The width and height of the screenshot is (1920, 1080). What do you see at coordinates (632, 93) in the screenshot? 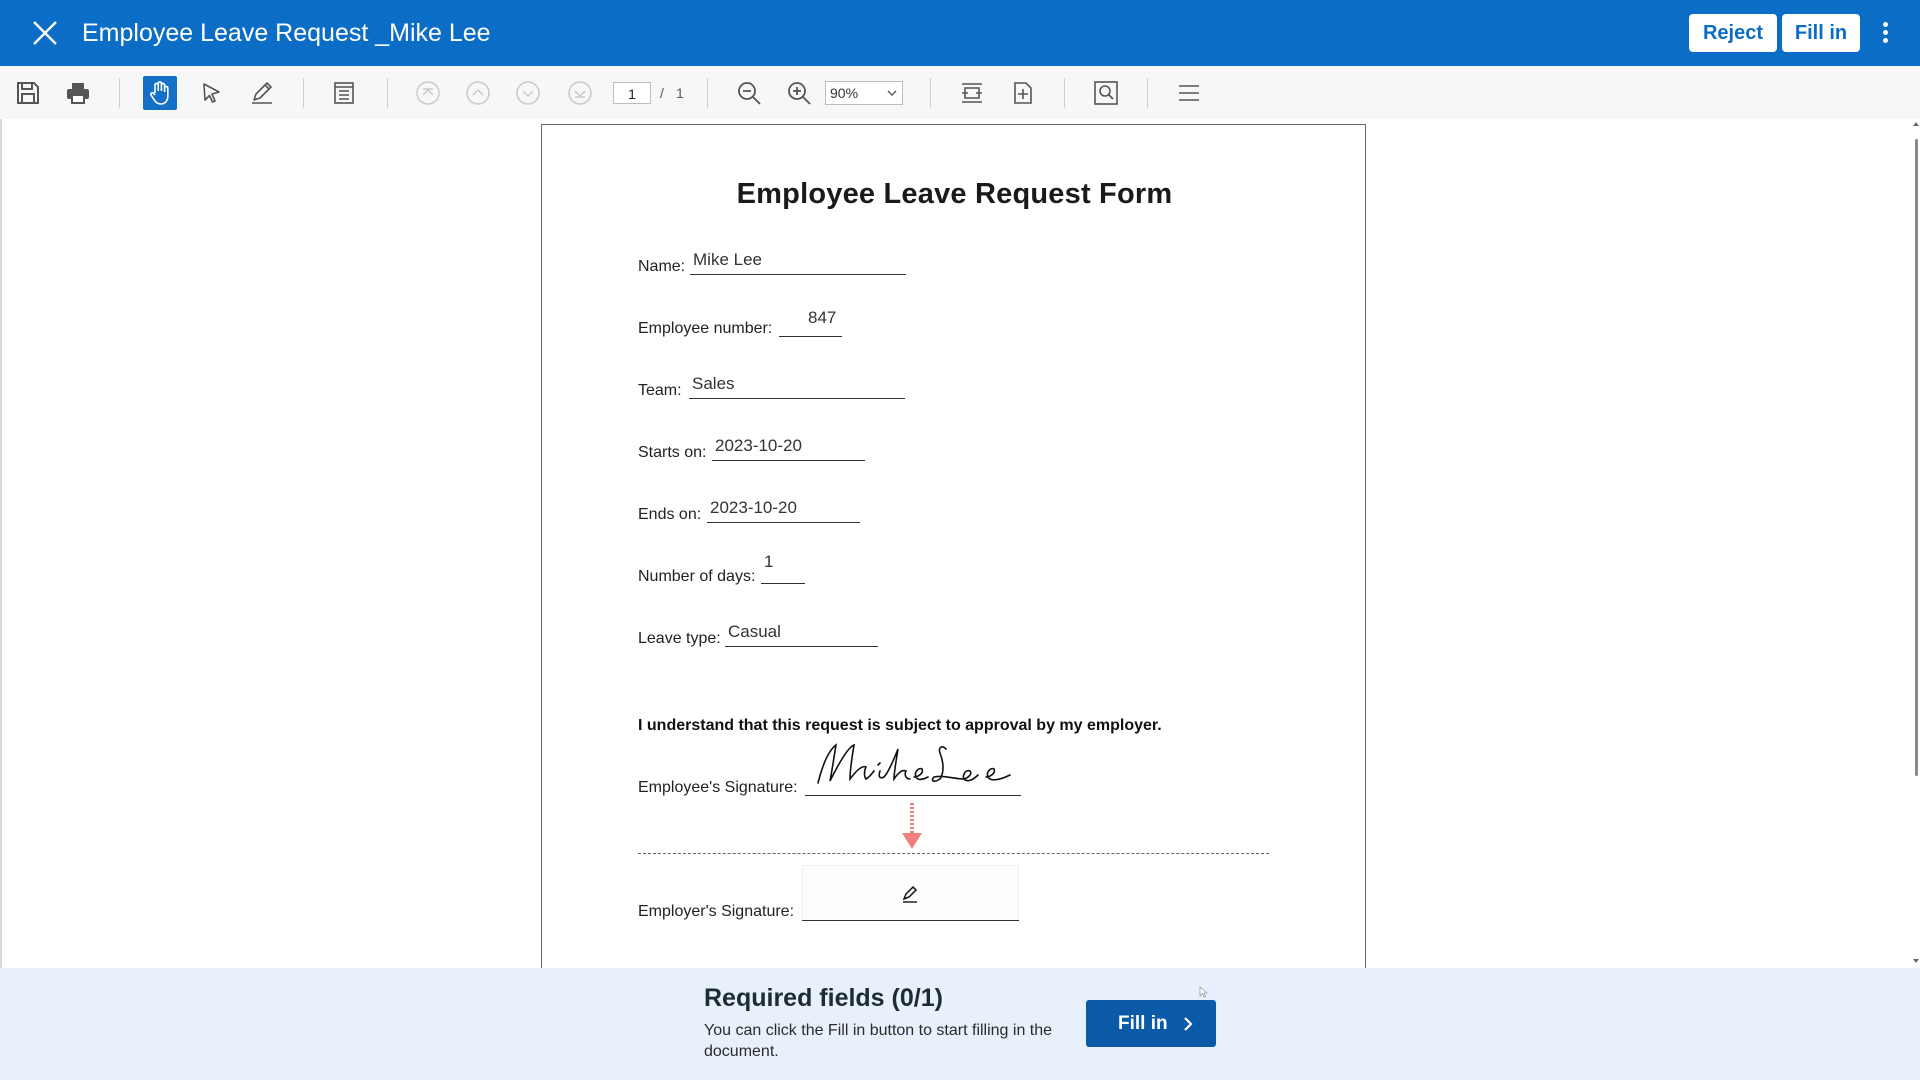
I see `page-number-input: 1` at bounding box center [632, 93].